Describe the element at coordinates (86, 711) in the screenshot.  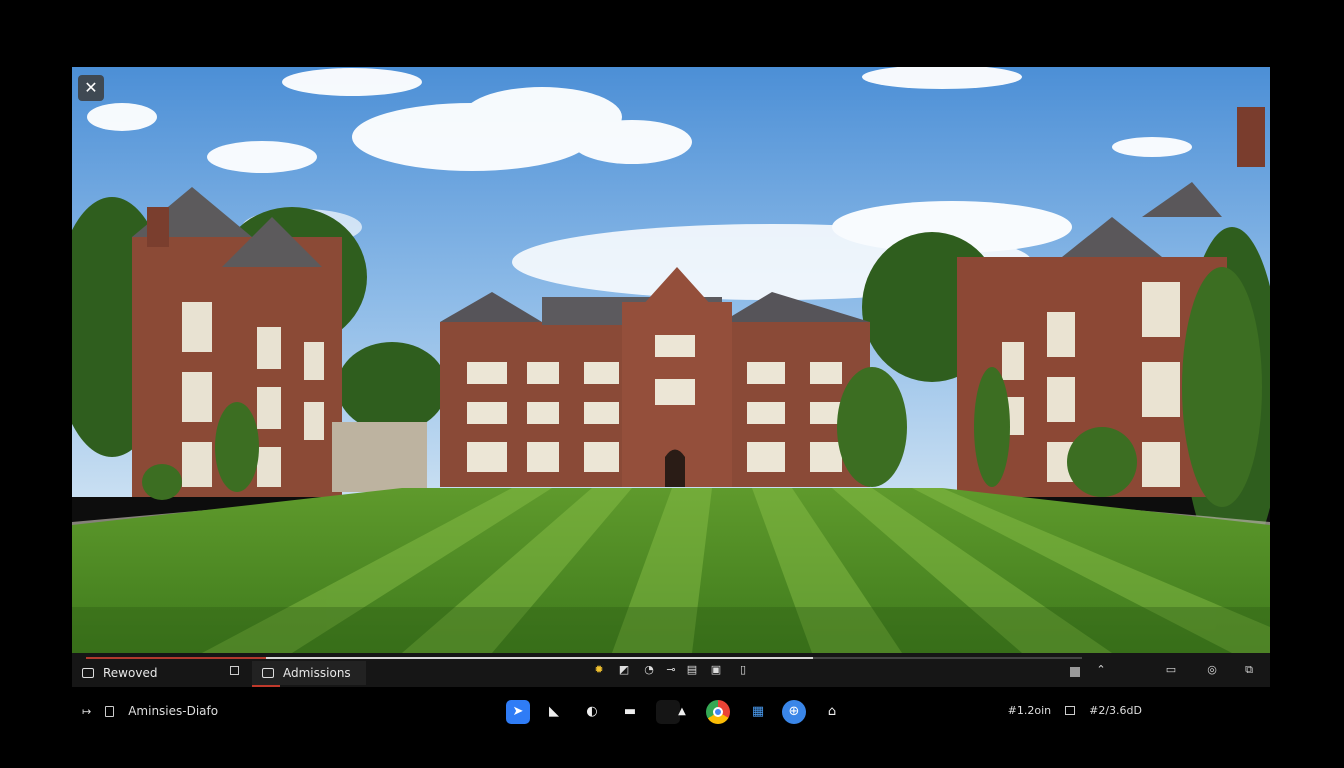
I see `pin-icon: ↦` at that location.